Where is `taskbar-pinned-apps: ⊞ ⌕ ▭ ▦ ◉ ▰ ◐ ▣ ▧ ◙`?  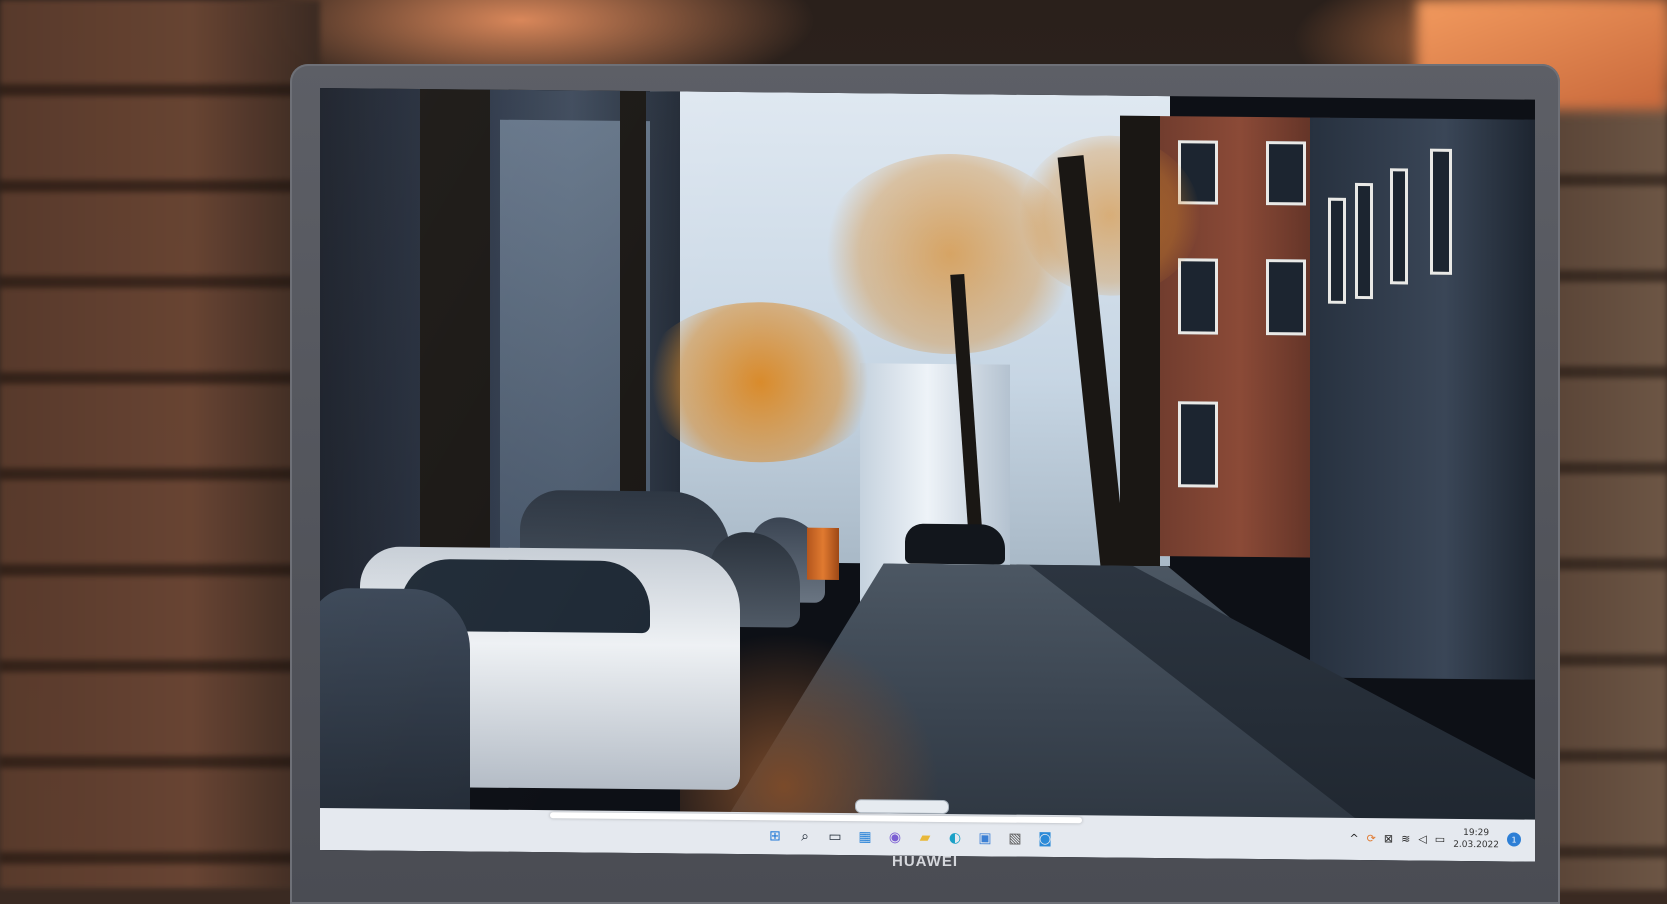 taskbar-pinned-apps: ⊞ ⌕ ▭ ▦ ◉ ▰ ◐ ▣ ▧ ◙ is located at coordinates (910, 837).